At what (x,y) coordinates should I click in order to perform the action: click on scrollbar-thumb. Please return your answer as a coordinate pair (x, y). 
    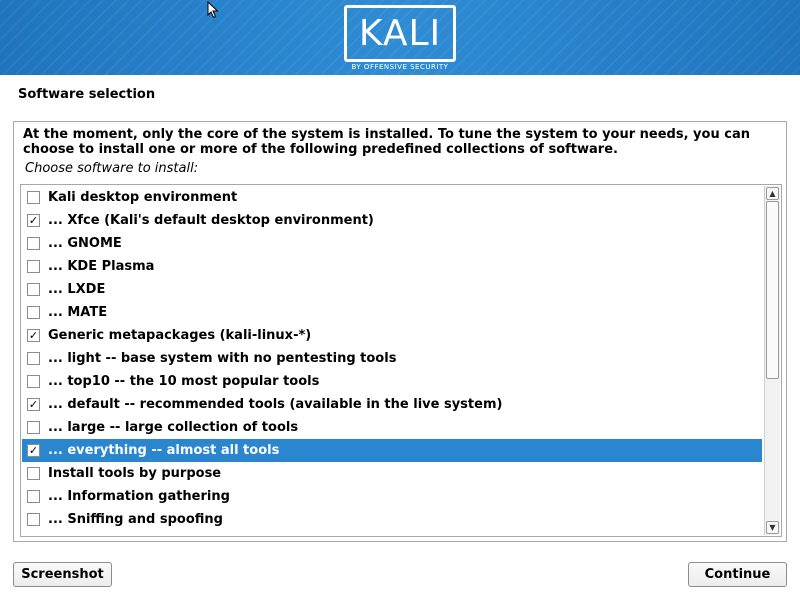
    Looking at the image, I should click on (772, 290).